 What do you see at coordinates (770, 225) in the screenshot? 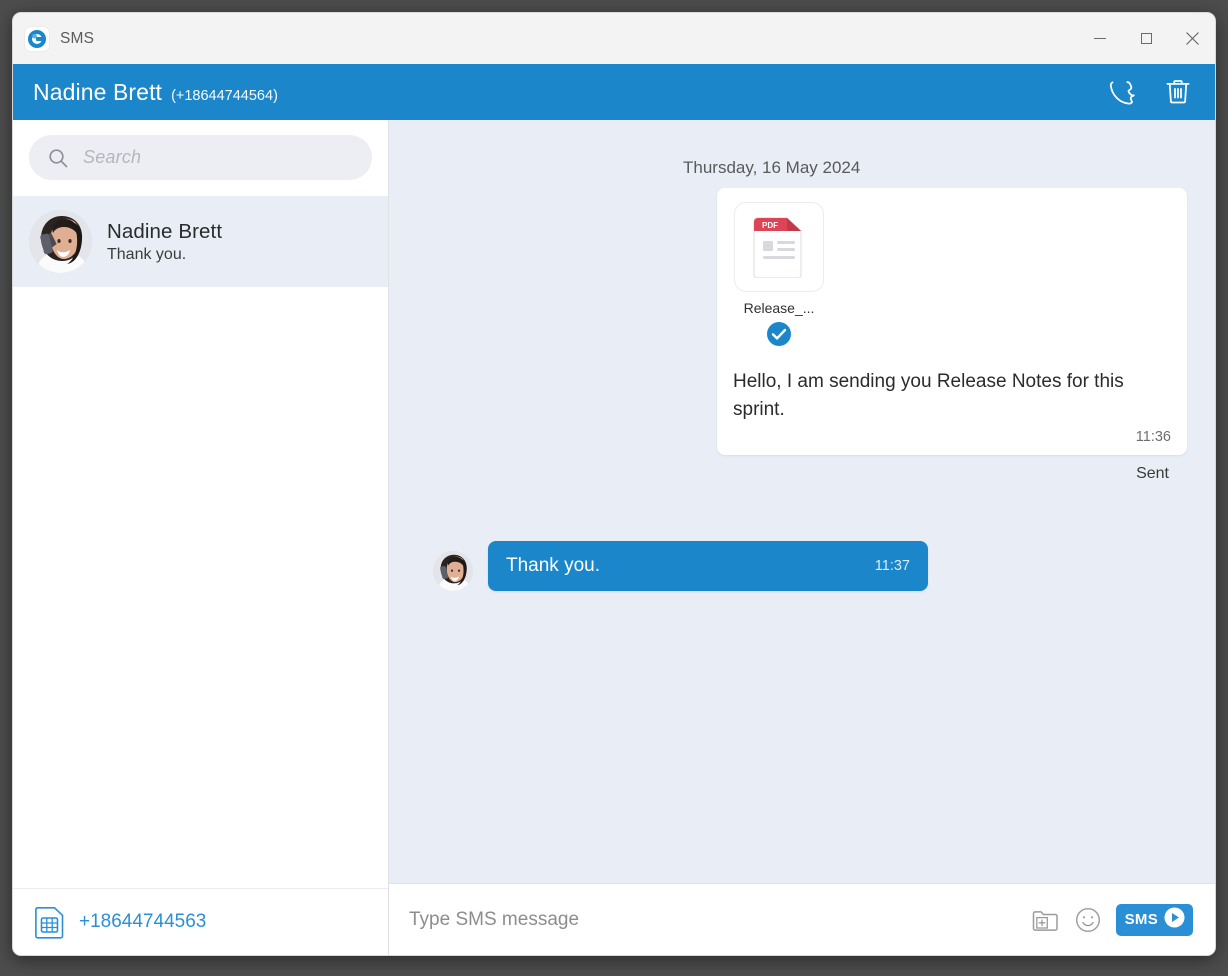
I see `svg-text: PDF` at bounding box center [770, 225].